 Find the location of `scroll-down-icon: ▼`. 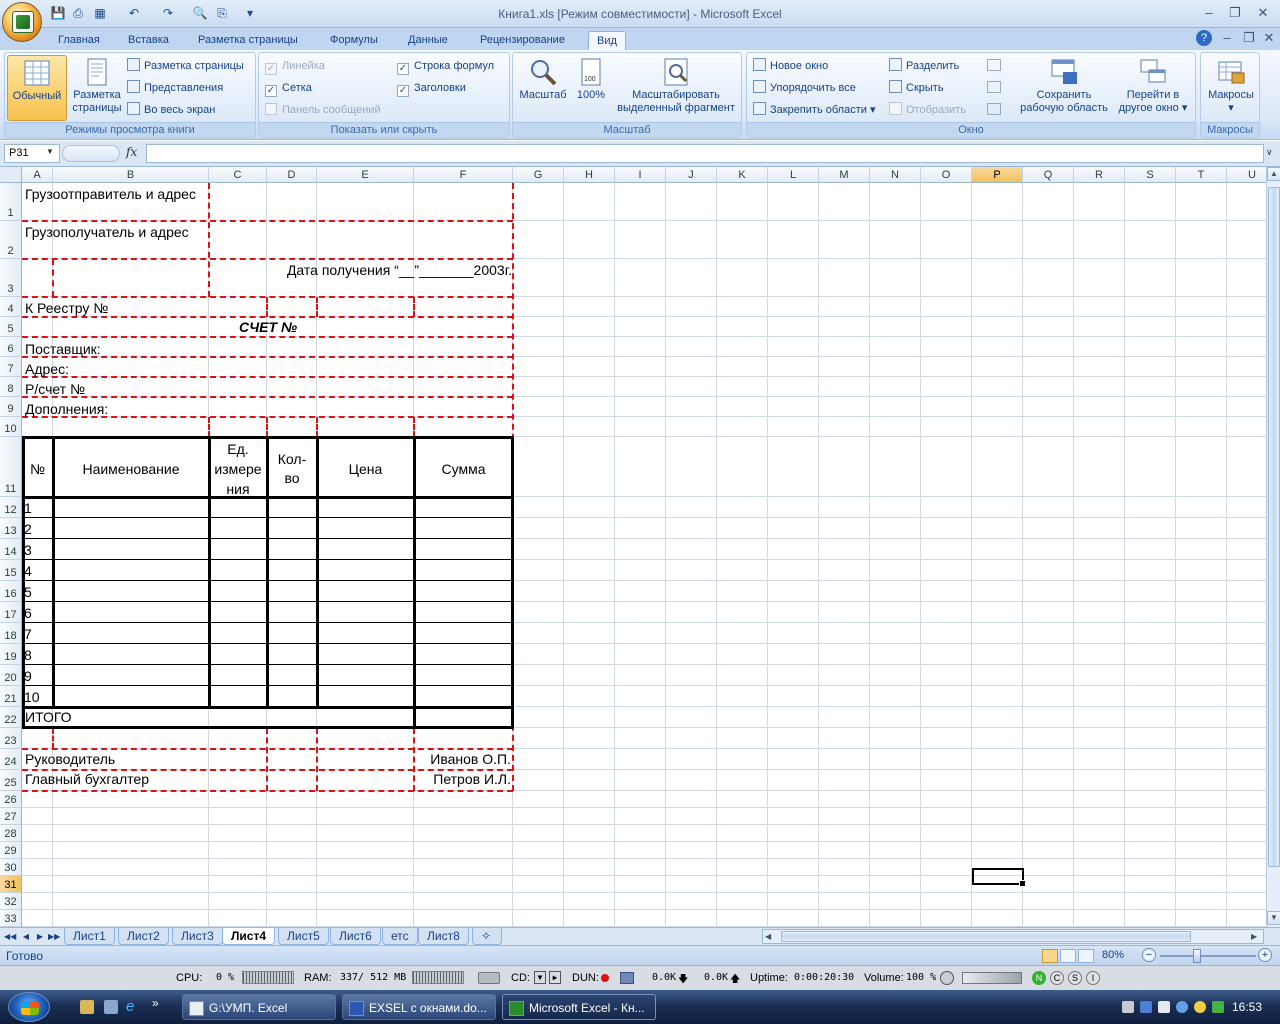

scroll-down-icon: ▼ is located at coordinates (1273, 918).